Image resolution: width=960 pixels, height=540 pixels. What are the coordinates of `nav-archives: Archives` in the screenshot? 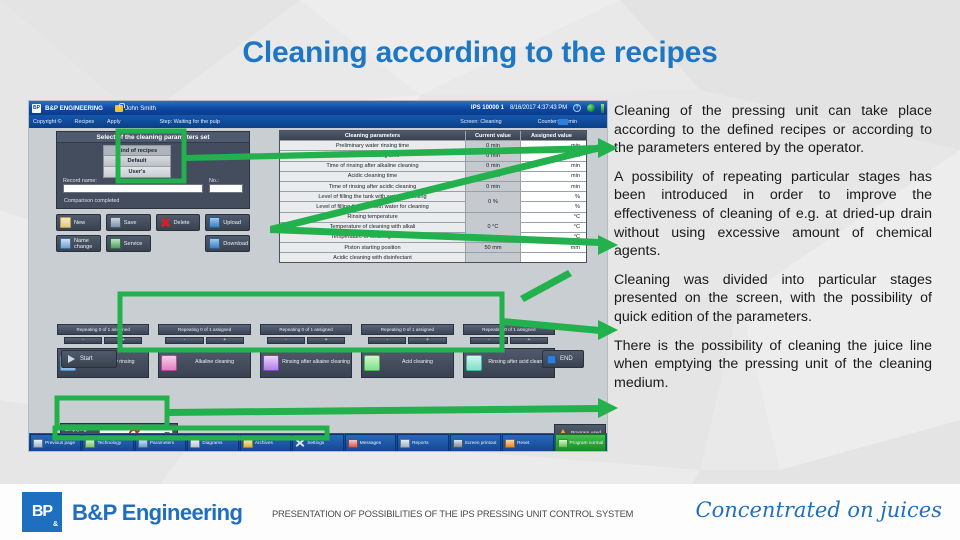 It's located at (265, 442).